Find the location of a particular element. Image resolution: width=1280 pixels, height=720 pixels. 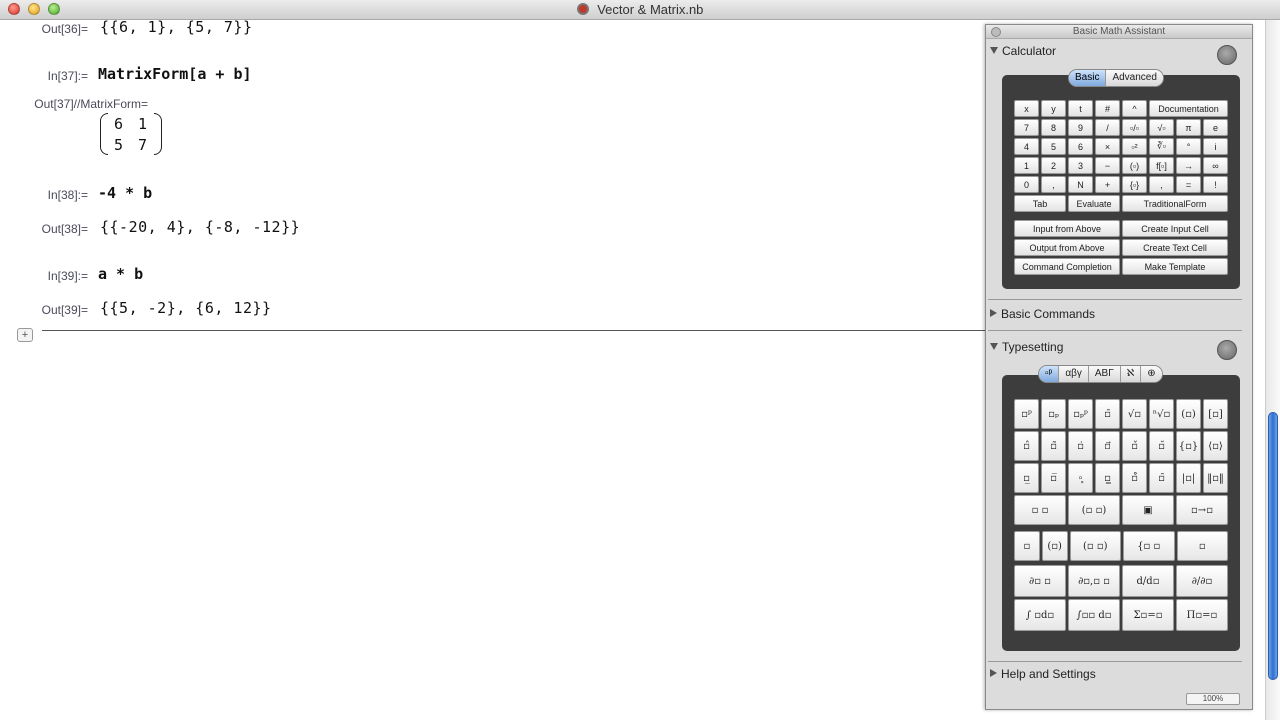

template-stack: ▫ is located at coordinates (1202, 546).